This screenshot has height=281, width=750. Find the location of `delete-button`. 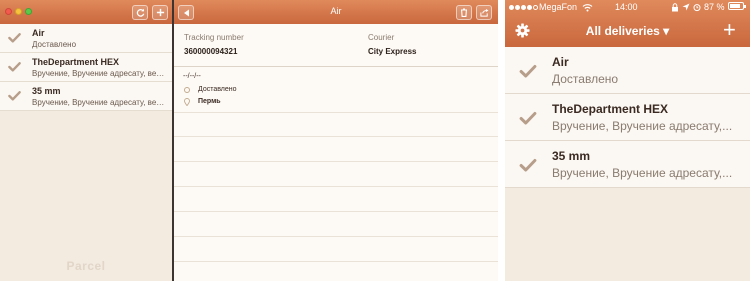

delete-button is located at coordinates (464, 12).